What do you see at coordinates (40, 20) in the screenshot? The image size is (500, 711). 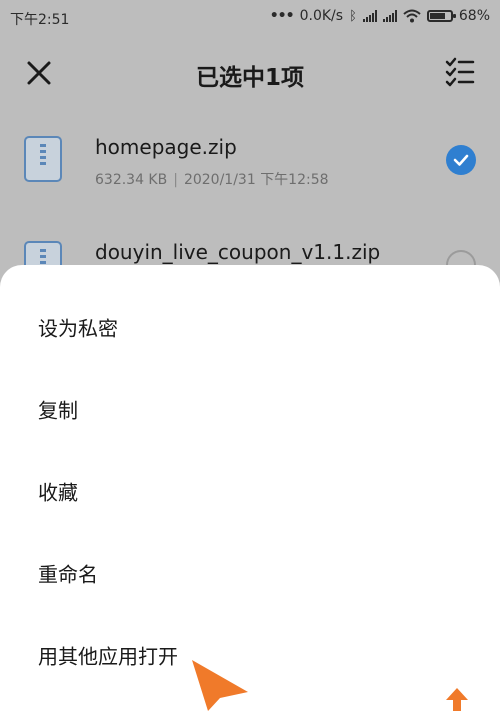 I see `status-time: 下午2:51` at bounding box center [40, 20].